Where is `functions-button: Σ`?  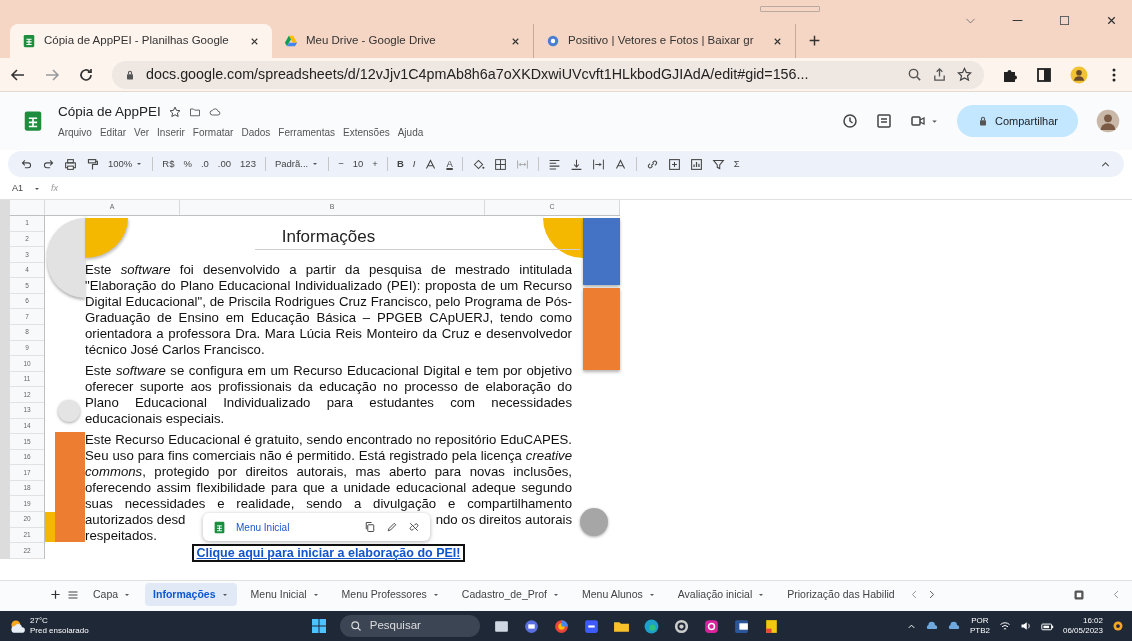 functions-button: Σ is located at coordinates (736, 164).